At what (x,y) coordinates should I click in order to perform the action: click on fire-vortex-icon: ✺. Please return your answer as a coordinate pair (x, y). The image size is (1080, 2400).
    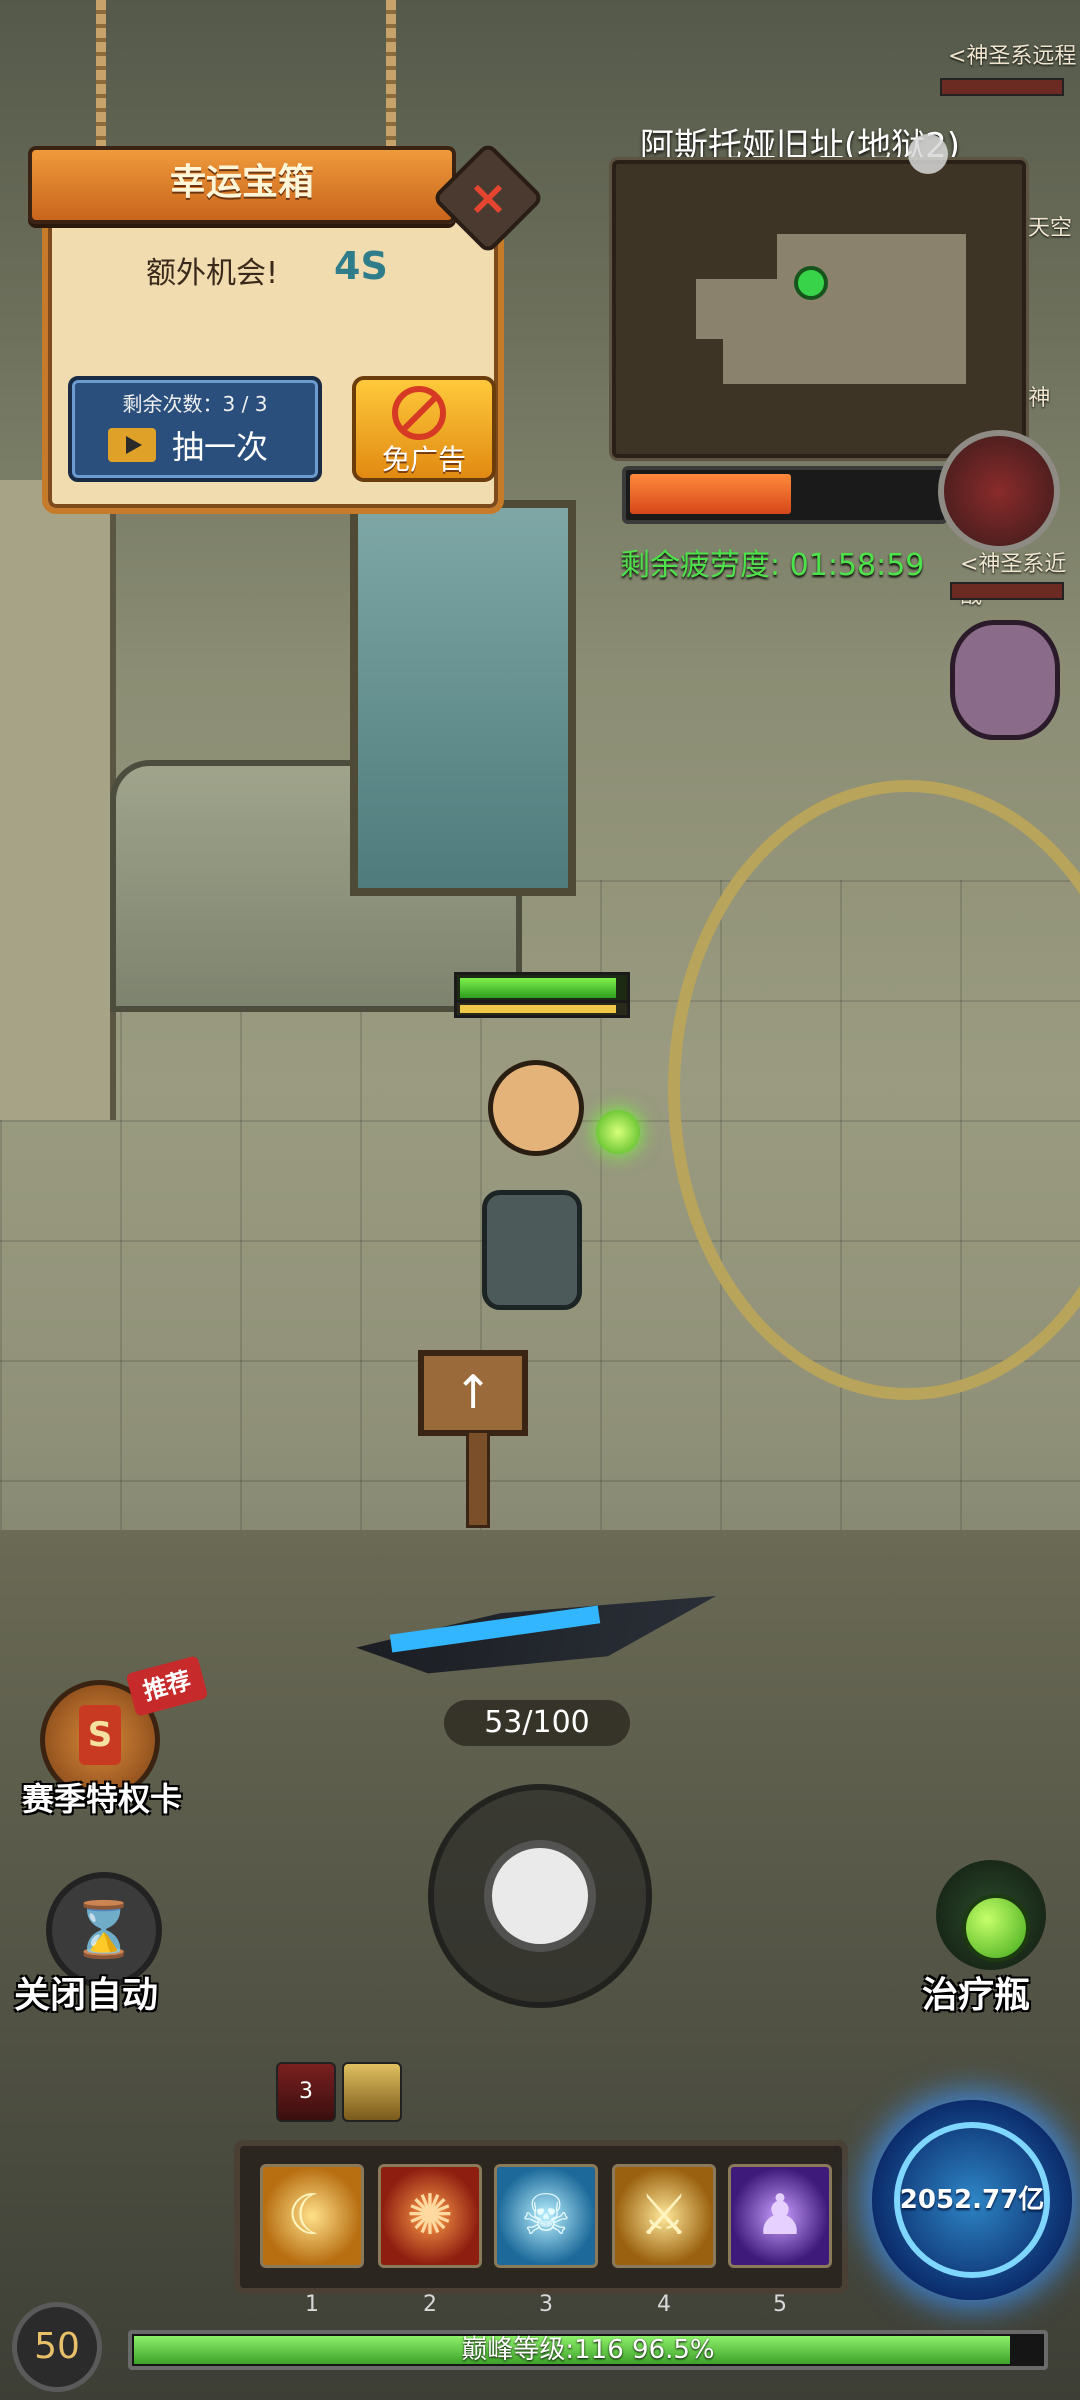
    Looking at the image, I should click on (430, 2215).